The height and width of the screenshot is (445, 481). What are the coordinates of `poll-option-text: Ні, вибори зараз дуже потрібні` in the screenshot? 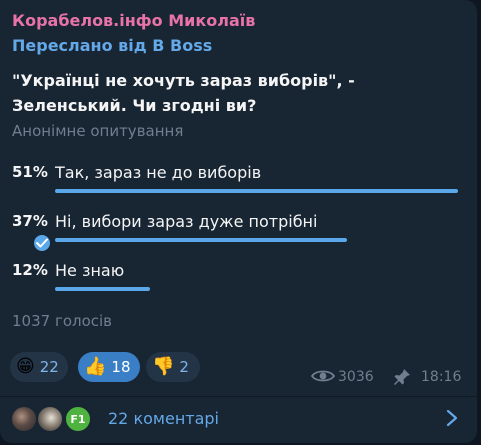 It's located at (186, 221).